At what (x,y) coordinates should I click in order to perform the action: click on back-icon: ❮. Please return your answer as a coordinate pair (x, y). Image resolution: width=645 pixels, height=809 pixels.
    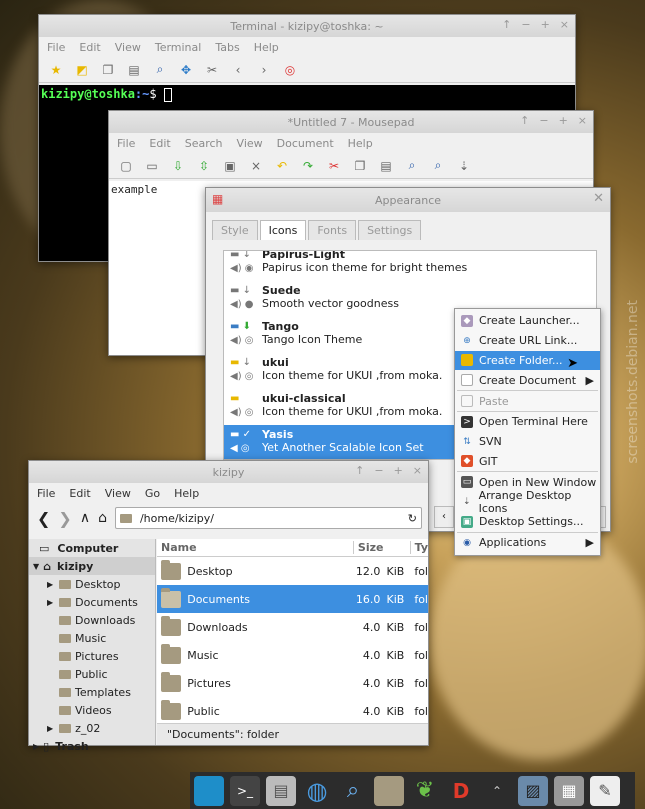
    Looking at the image, I should click on (43, 518).